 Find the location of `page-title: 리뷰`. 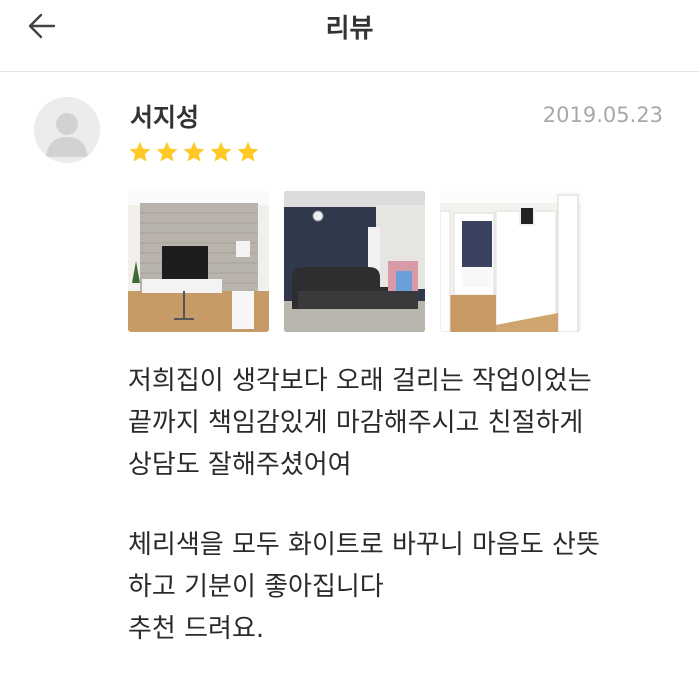

page-title: 리뷰 is located at coordinates (349, 29).